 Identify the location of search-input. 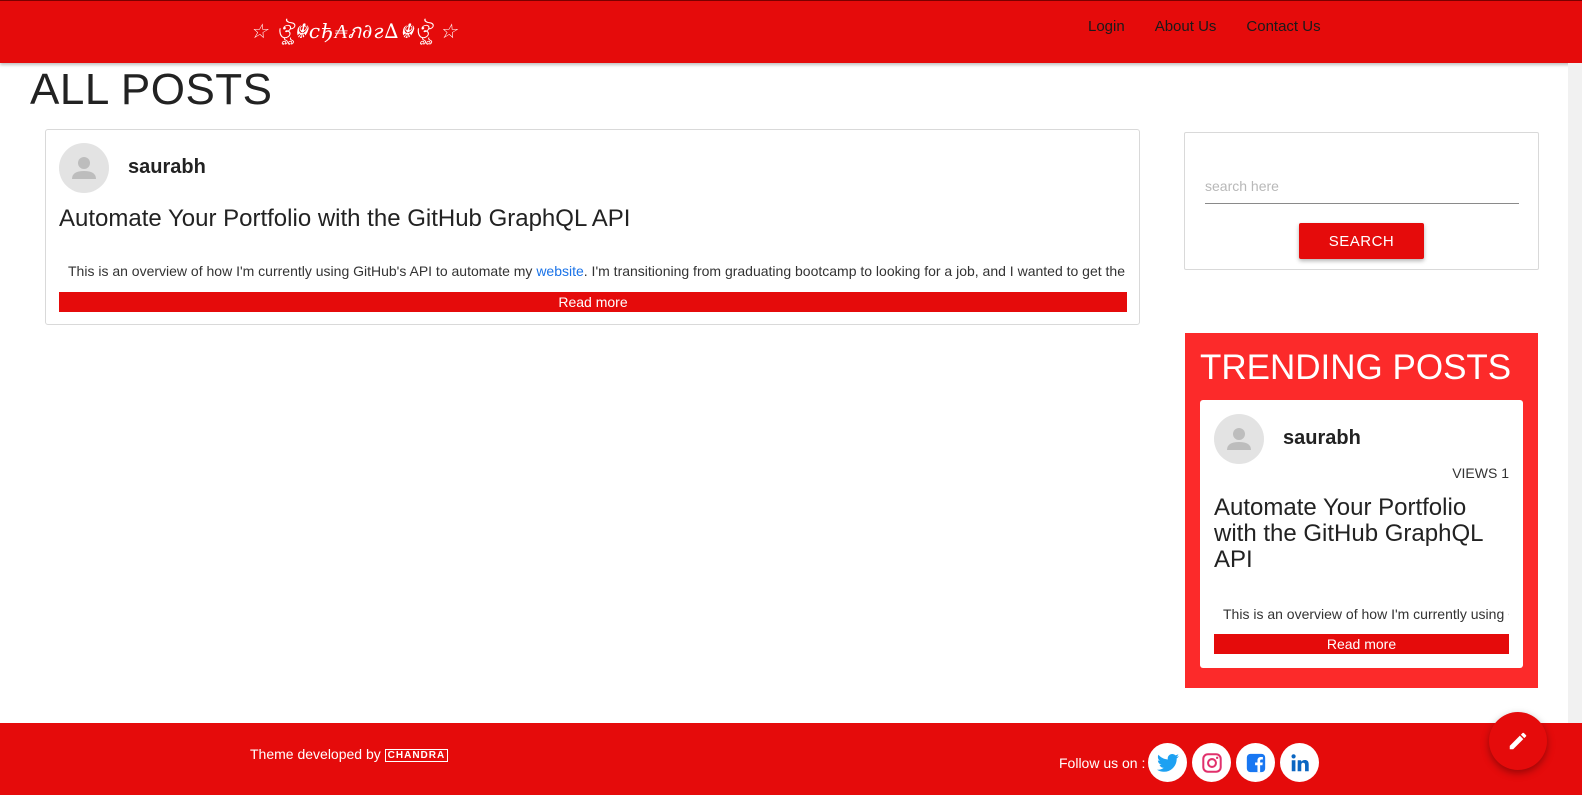
(1362, 186).